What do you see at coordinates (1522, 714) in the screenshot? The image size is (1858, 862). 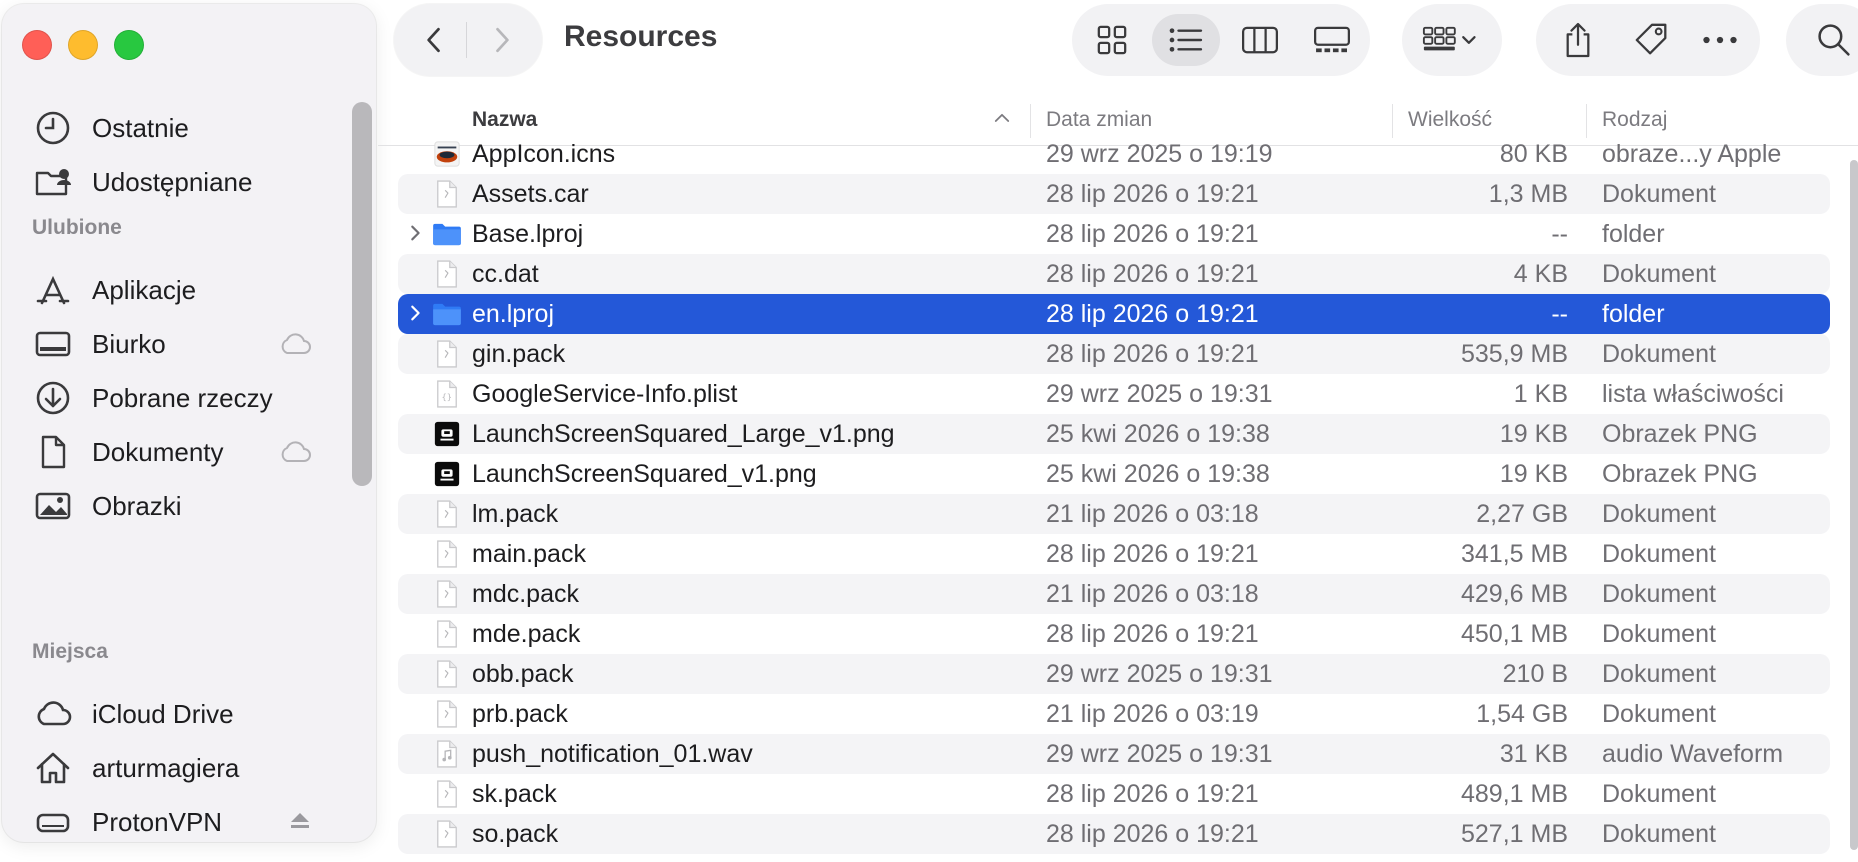 I see `file-size: 1,54 GB` at bounding box center [1522, 714].